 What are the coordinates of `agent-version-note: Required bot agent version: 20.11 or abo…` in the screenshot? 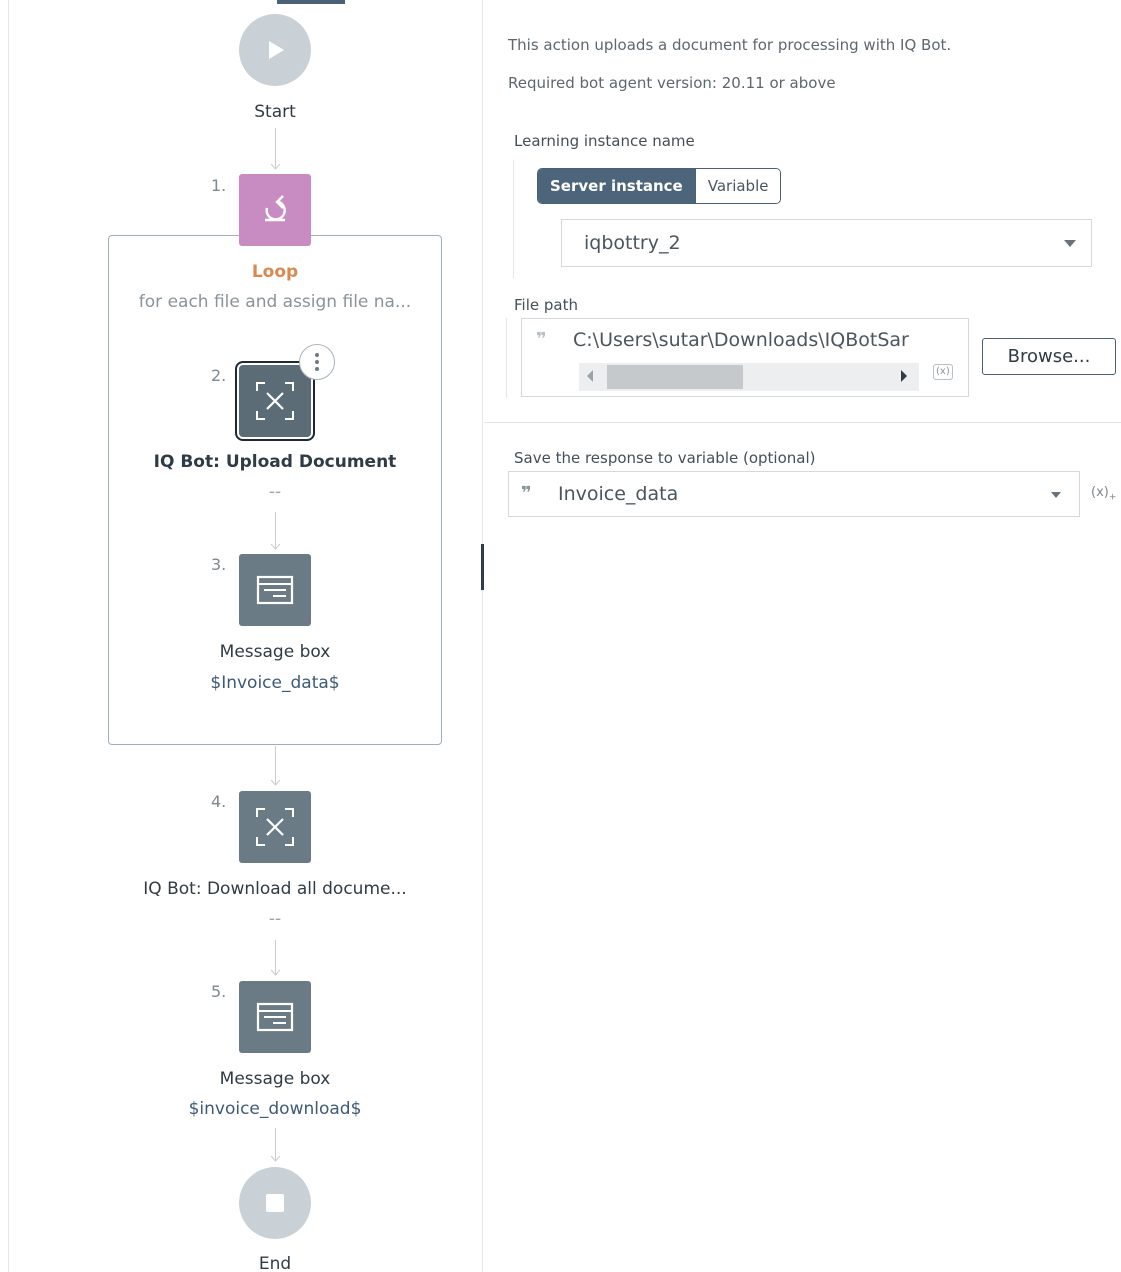 It's located at (672, 83).